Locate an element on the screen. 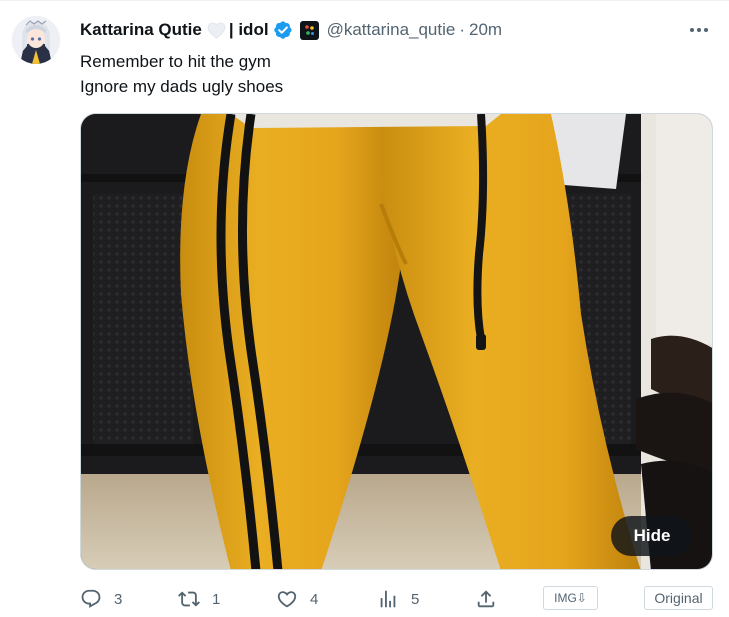  avatar is located at coordinates (36, 40).